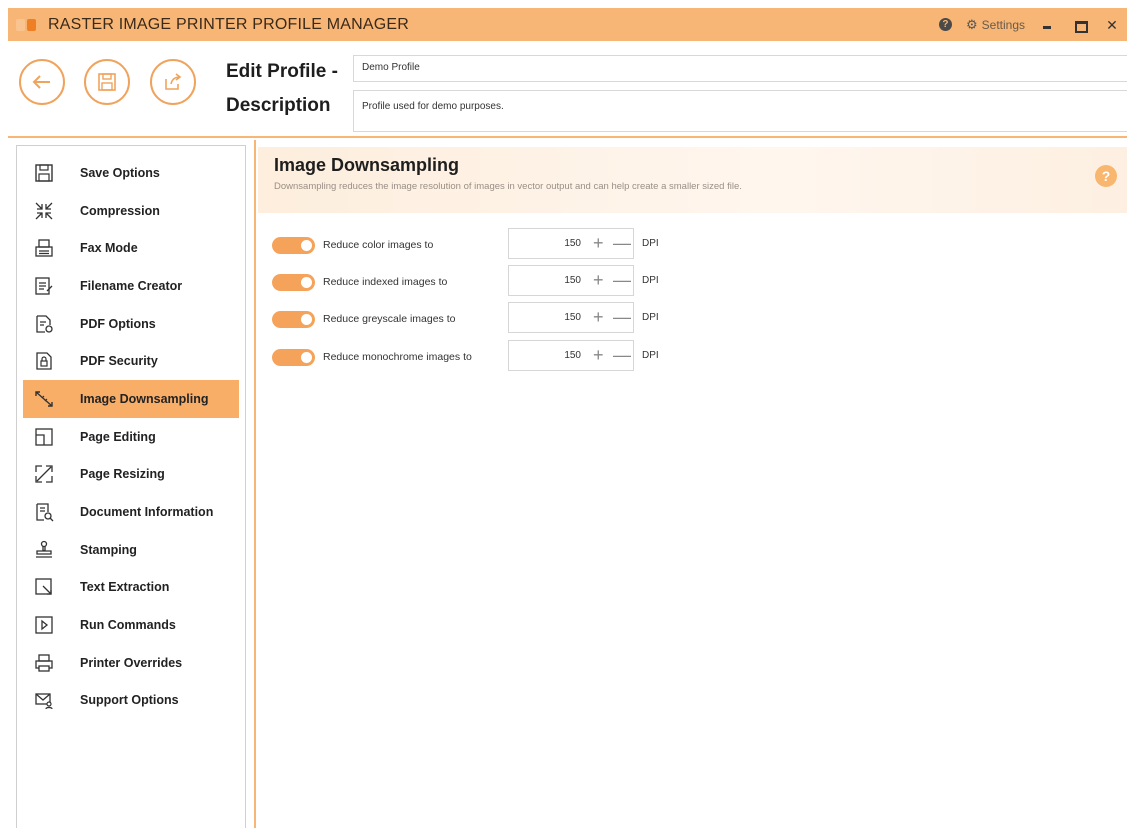 This screenshot has width=1127, height=828. I want to click on sidebar-item-pdf-options: PDF Options, so click(131, 324).